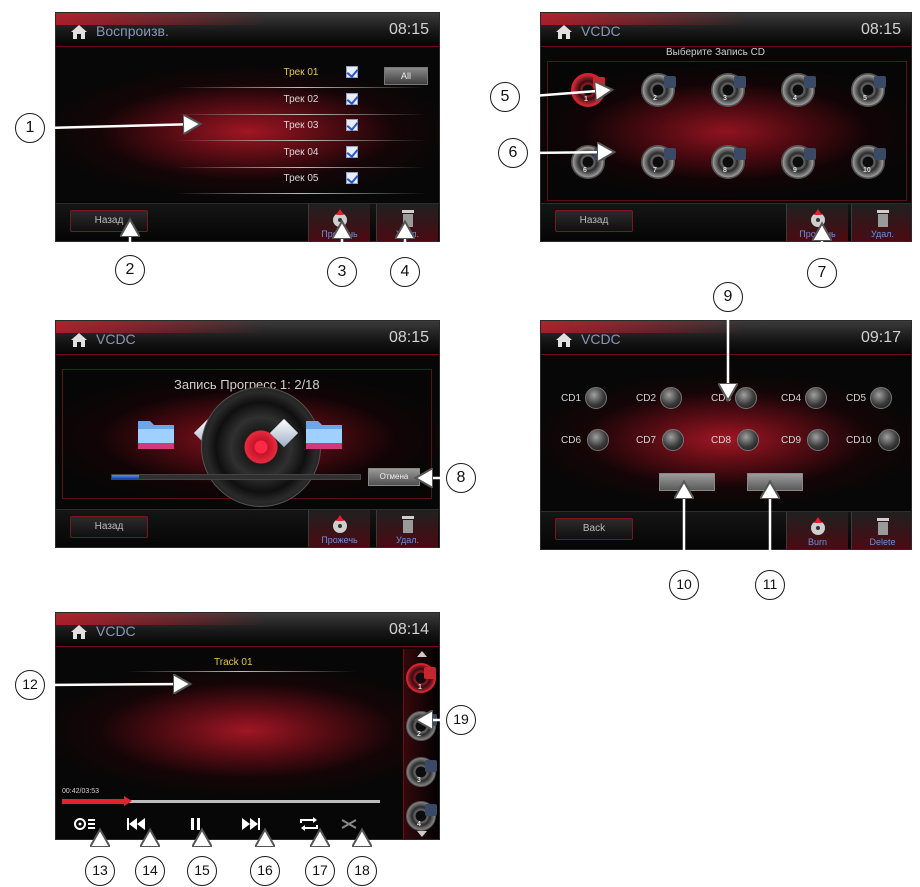 This screenshot has width=920, height=887. Describe the element at coordinates (301, 129) in the screenshot. I see `track-row: Трек 03` at that location.